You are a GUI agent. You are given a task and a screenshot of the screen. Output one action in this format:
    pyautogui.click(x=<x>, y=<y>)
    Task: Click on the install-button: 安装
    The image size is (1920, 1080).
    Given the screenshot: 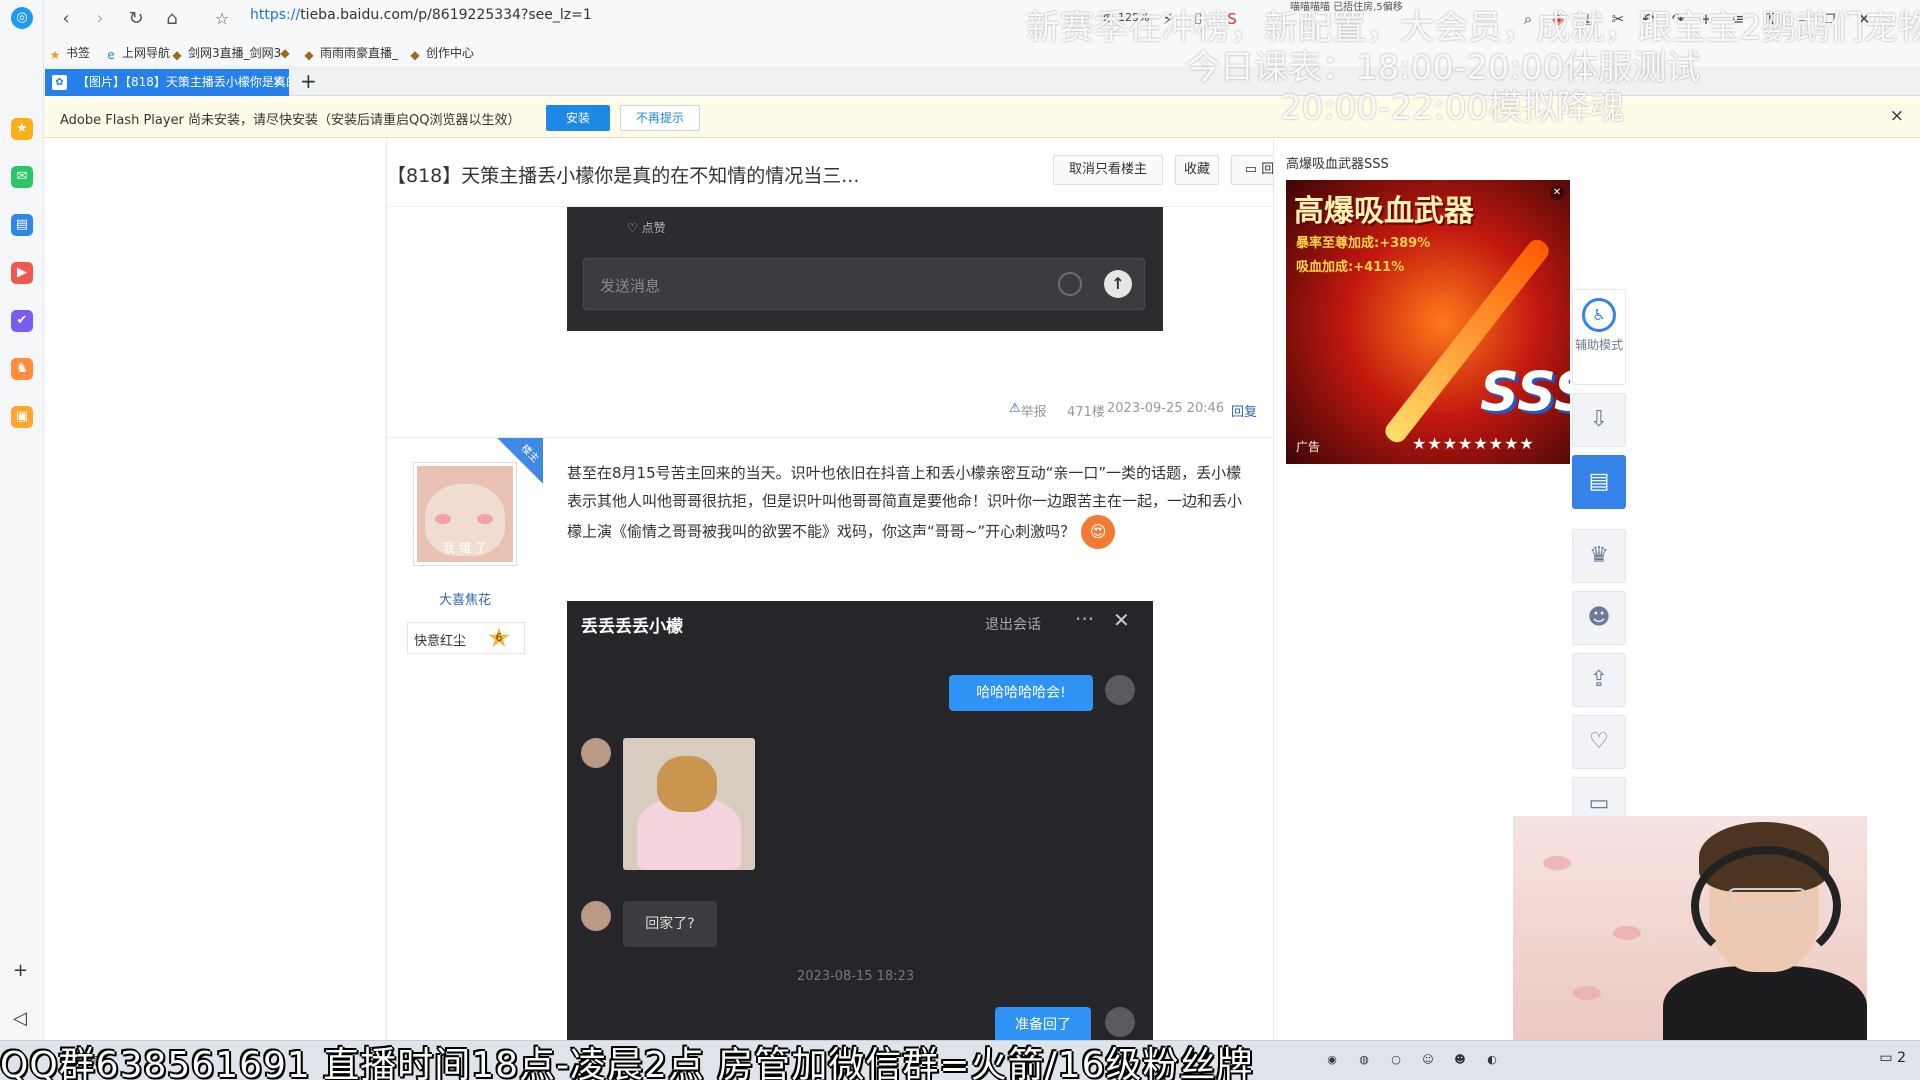 What is the action you would take?
    pyautogui.click(x=578, y=118)
    